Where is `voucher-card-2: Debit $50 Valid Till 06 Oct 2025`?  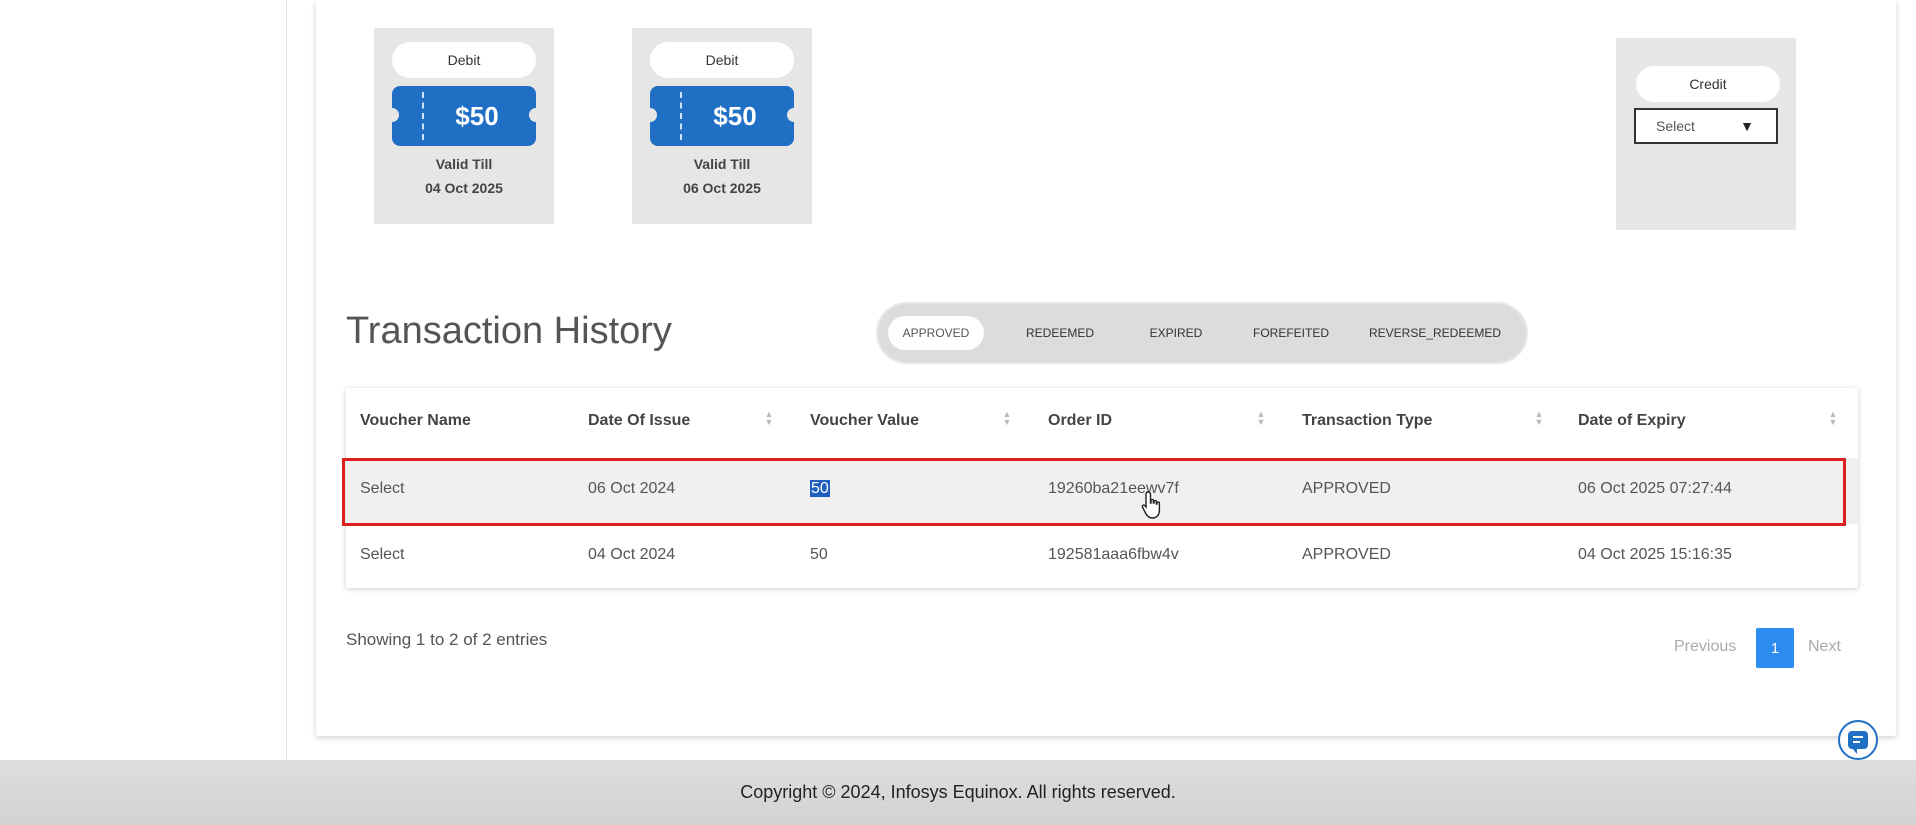
voucher-card-2: Debit $50 Valid Till 06 Oct 2025 is located at coordinates (722, 126).